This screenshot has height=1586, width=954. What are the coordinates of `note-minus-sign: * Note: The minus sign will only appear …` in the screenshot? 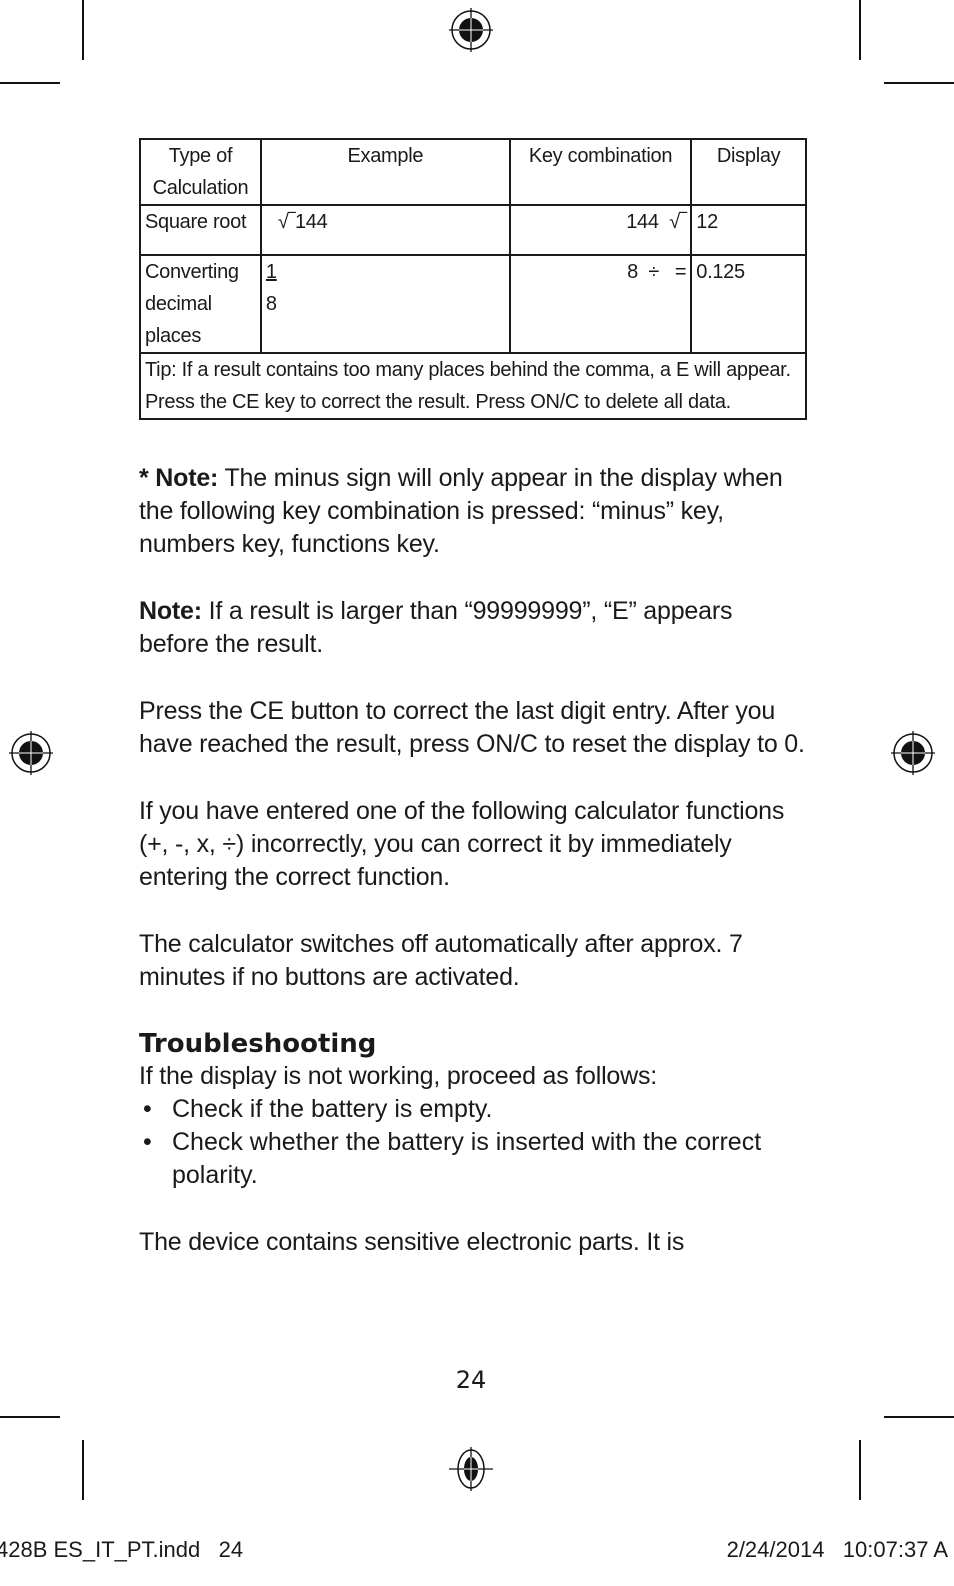 It's located at (473, 511).